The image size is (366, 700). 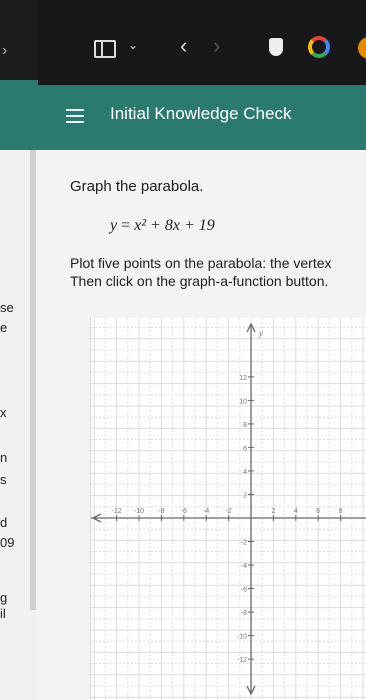 What do you see at coordinates (4, 457) in the screenshot?
I see `left-fragment: n` at bounding box center [4, 457].